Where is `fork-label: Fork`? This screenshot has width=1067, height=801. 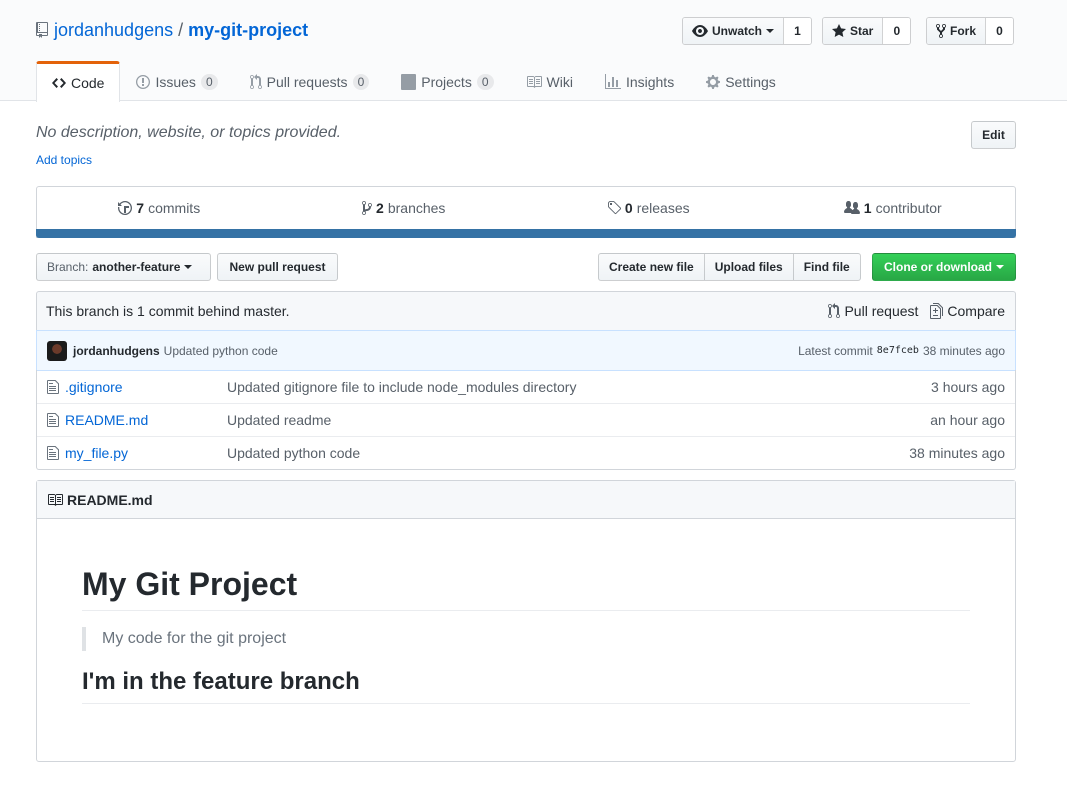 fork-label: Fork is located at coordinates (963, 31).